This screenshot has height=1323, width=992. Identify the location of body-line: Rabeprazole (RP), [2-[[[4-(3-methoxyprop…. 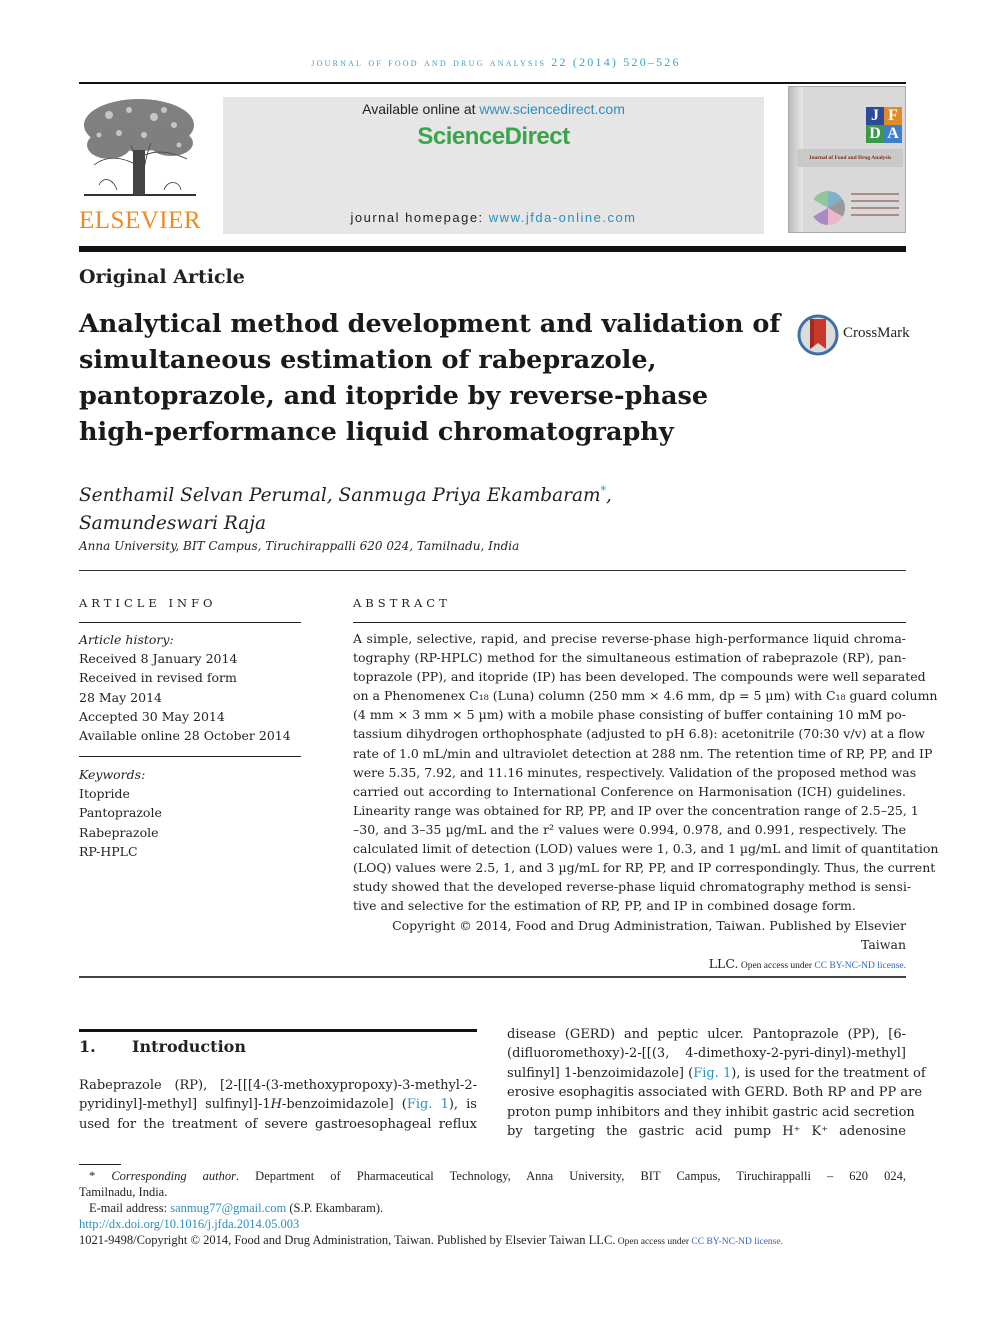
(278, 1085).